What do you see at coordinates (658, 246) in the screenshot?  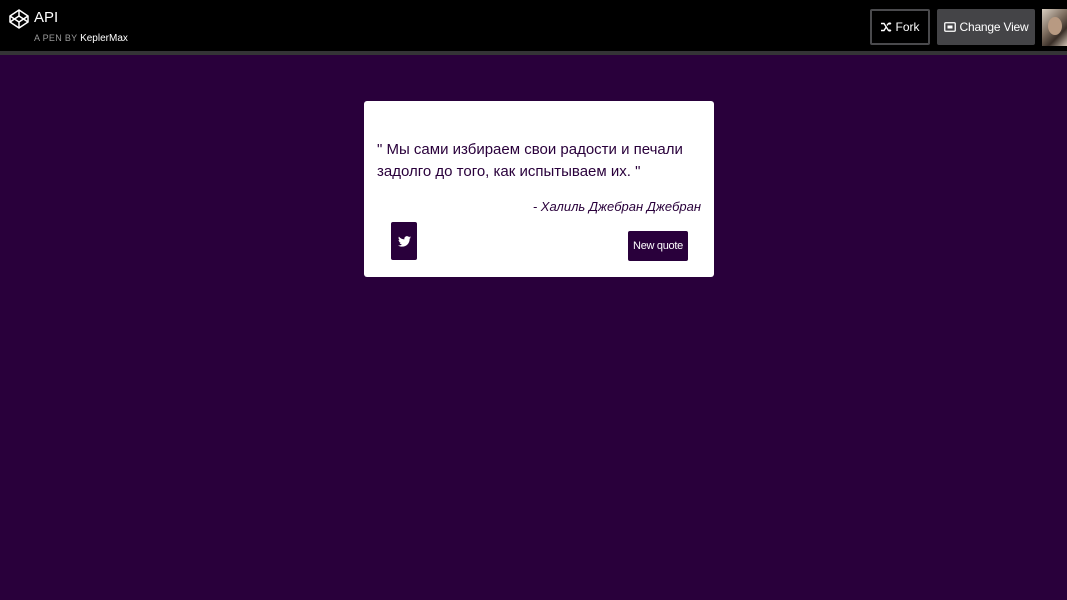 I see `new-quote-button: New quote` at bounding box center [658, 246].